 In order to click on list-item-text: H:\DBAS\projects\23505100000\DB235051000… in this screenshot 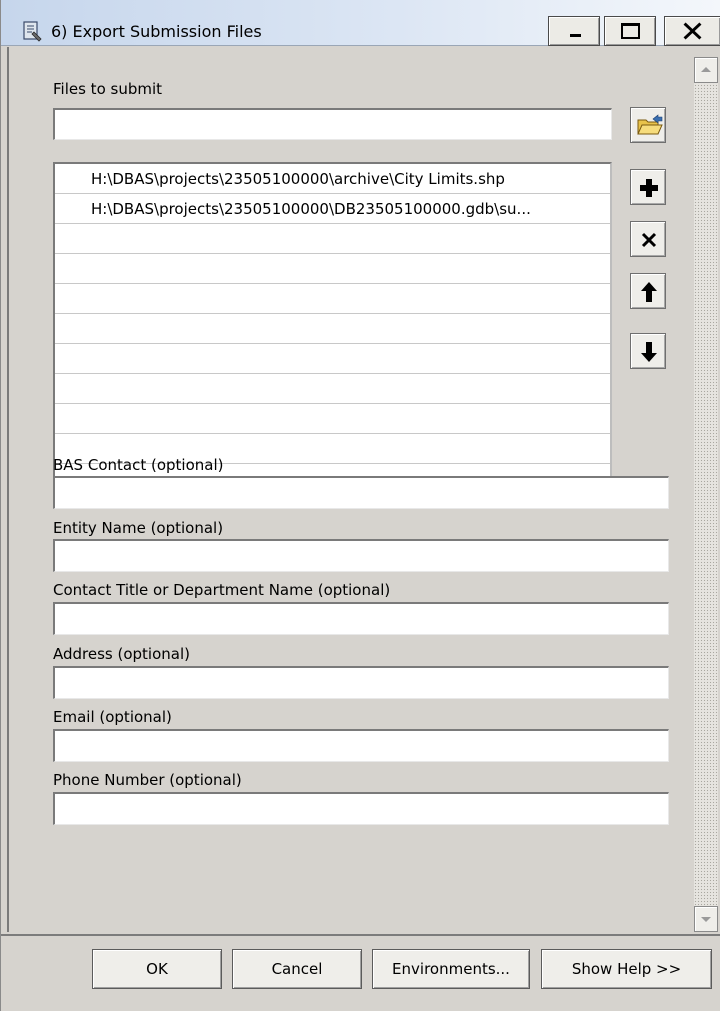, I will do `click(311, 209)`.